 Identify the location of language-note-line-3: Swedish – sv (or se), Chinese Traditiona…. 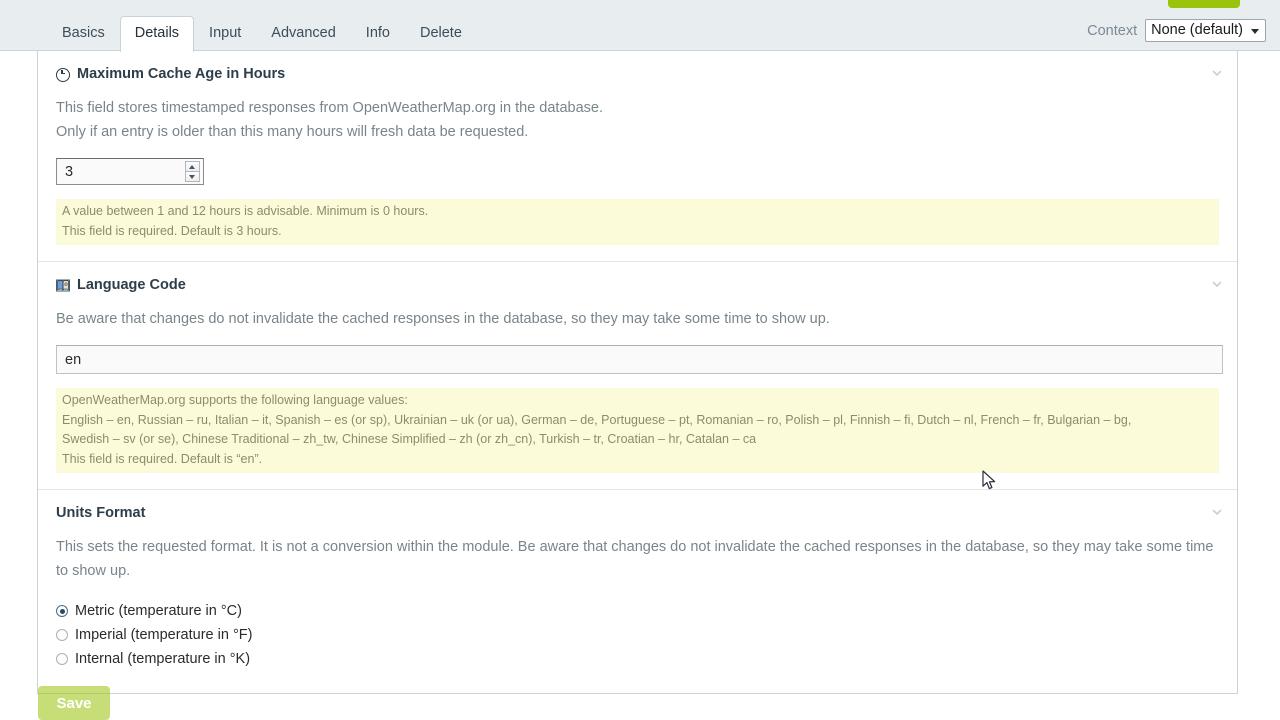
(409, 439).